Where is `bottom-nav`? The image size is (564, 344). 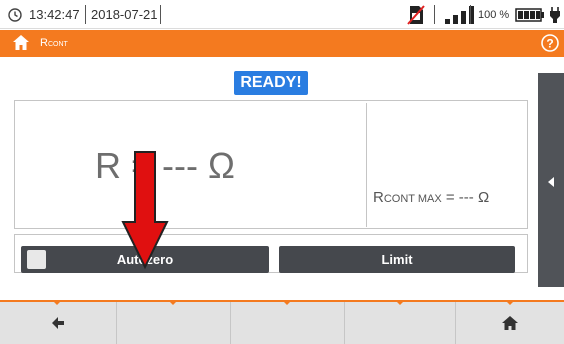 bottom-nav is located at coordinates (282, 322).